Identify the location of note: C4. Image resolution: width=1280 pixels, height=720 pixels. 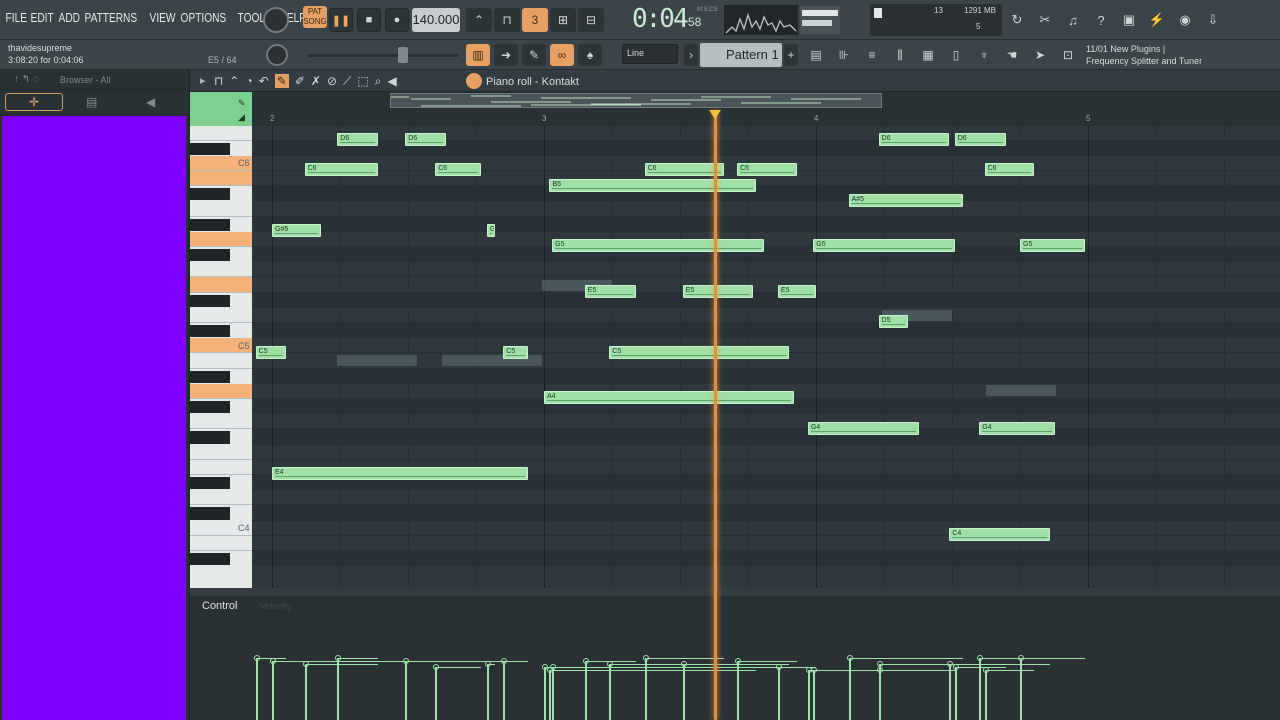
(999, 535).